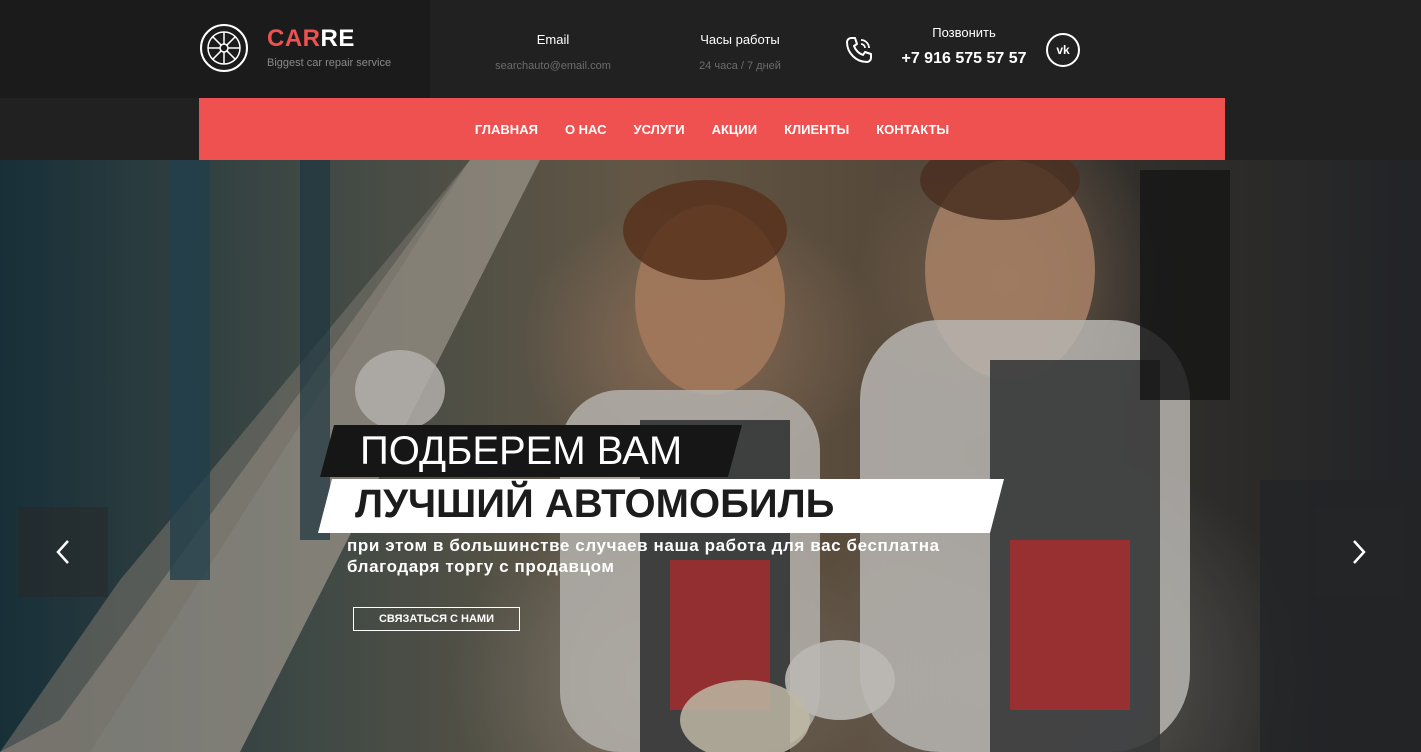  What do you see at coordinates (481, 566) in the screenshot?
I see `hero-subtitle-line2: благодаря торгу с продавцом` at bounding box center [481, 566].